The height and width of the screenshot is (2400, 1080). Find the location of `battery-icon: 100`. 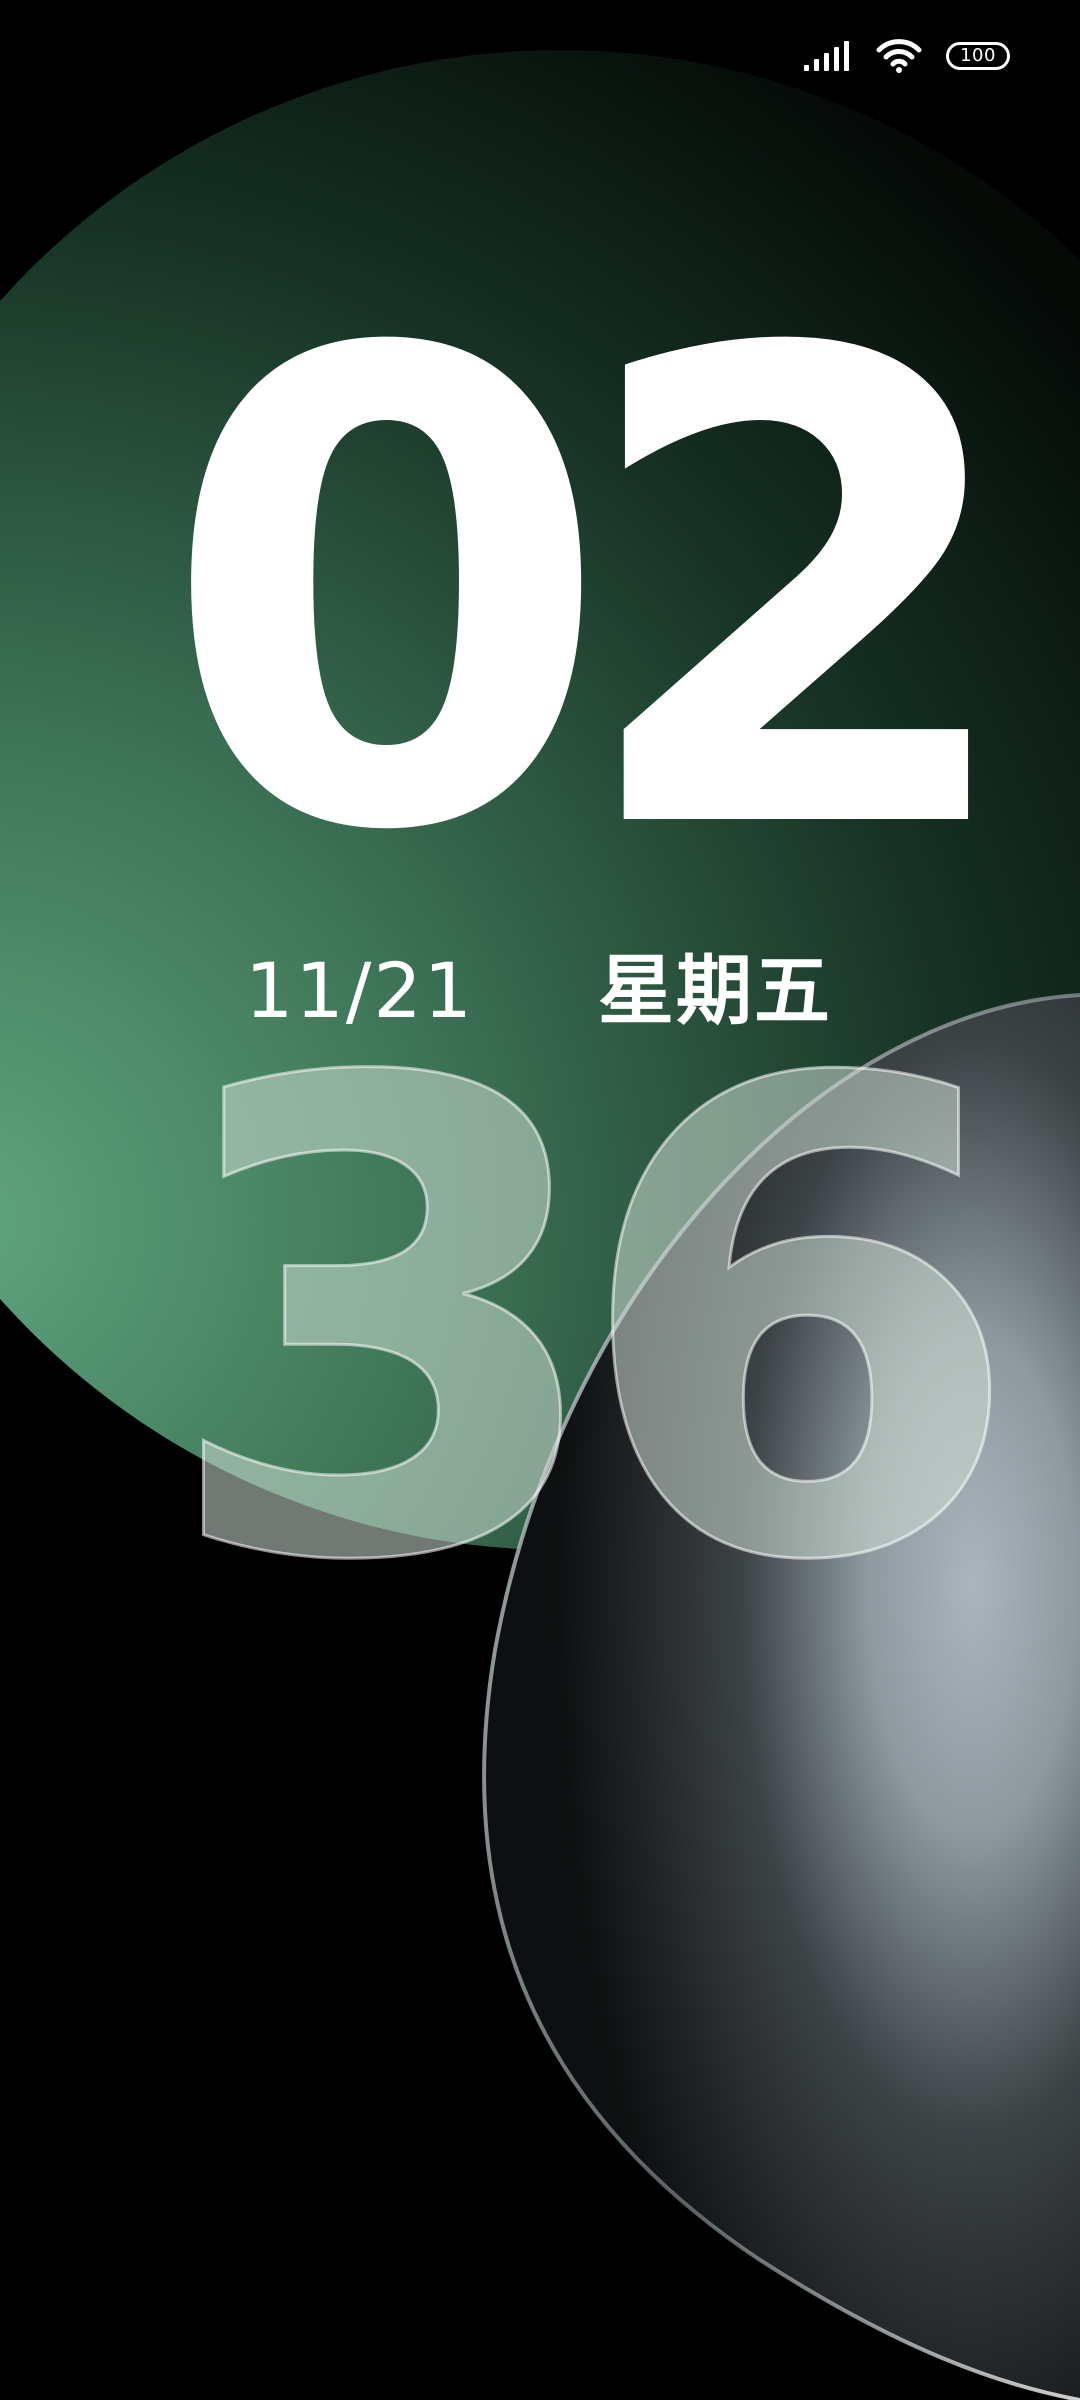

battery-icon: 100 is located at coordinates (978, 56).